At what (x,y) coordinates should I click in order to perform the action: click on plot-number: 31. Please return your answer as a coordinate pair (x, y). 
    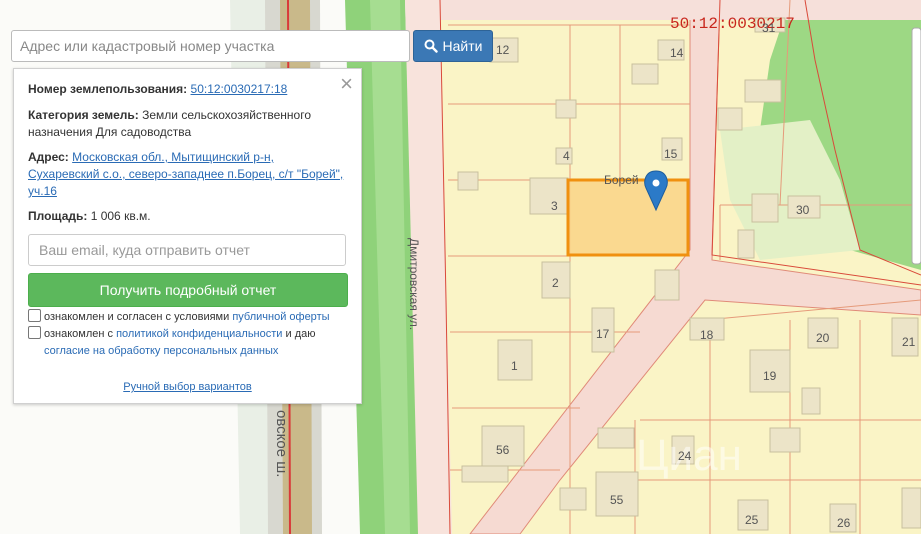
    Looking at the image, I should click on (769, 28).